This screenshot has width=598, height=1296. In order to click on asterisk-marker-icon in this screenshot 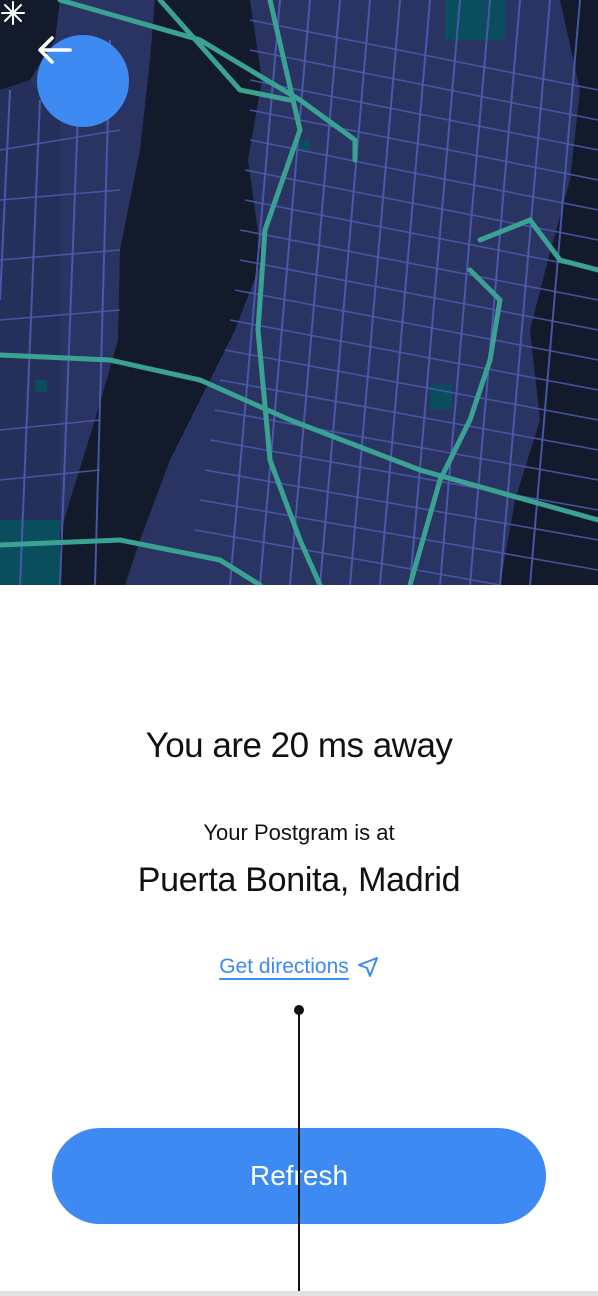, I will do `click(13, 13)`.